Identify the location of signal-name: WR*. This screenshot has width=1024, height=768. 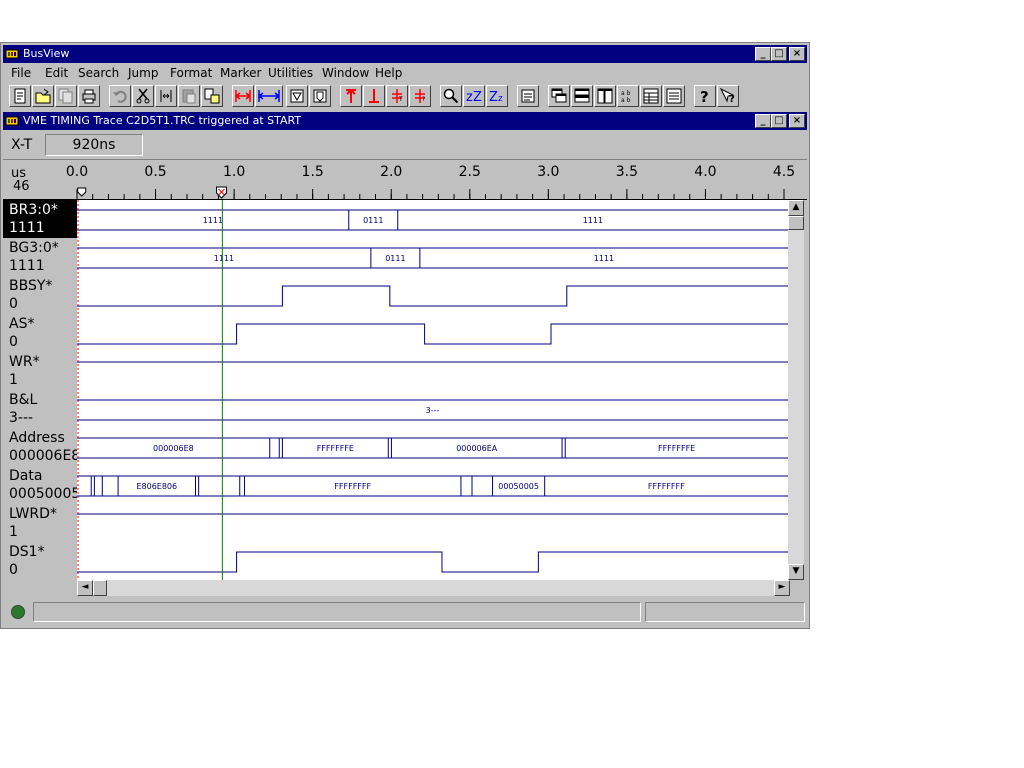
(24, 362).